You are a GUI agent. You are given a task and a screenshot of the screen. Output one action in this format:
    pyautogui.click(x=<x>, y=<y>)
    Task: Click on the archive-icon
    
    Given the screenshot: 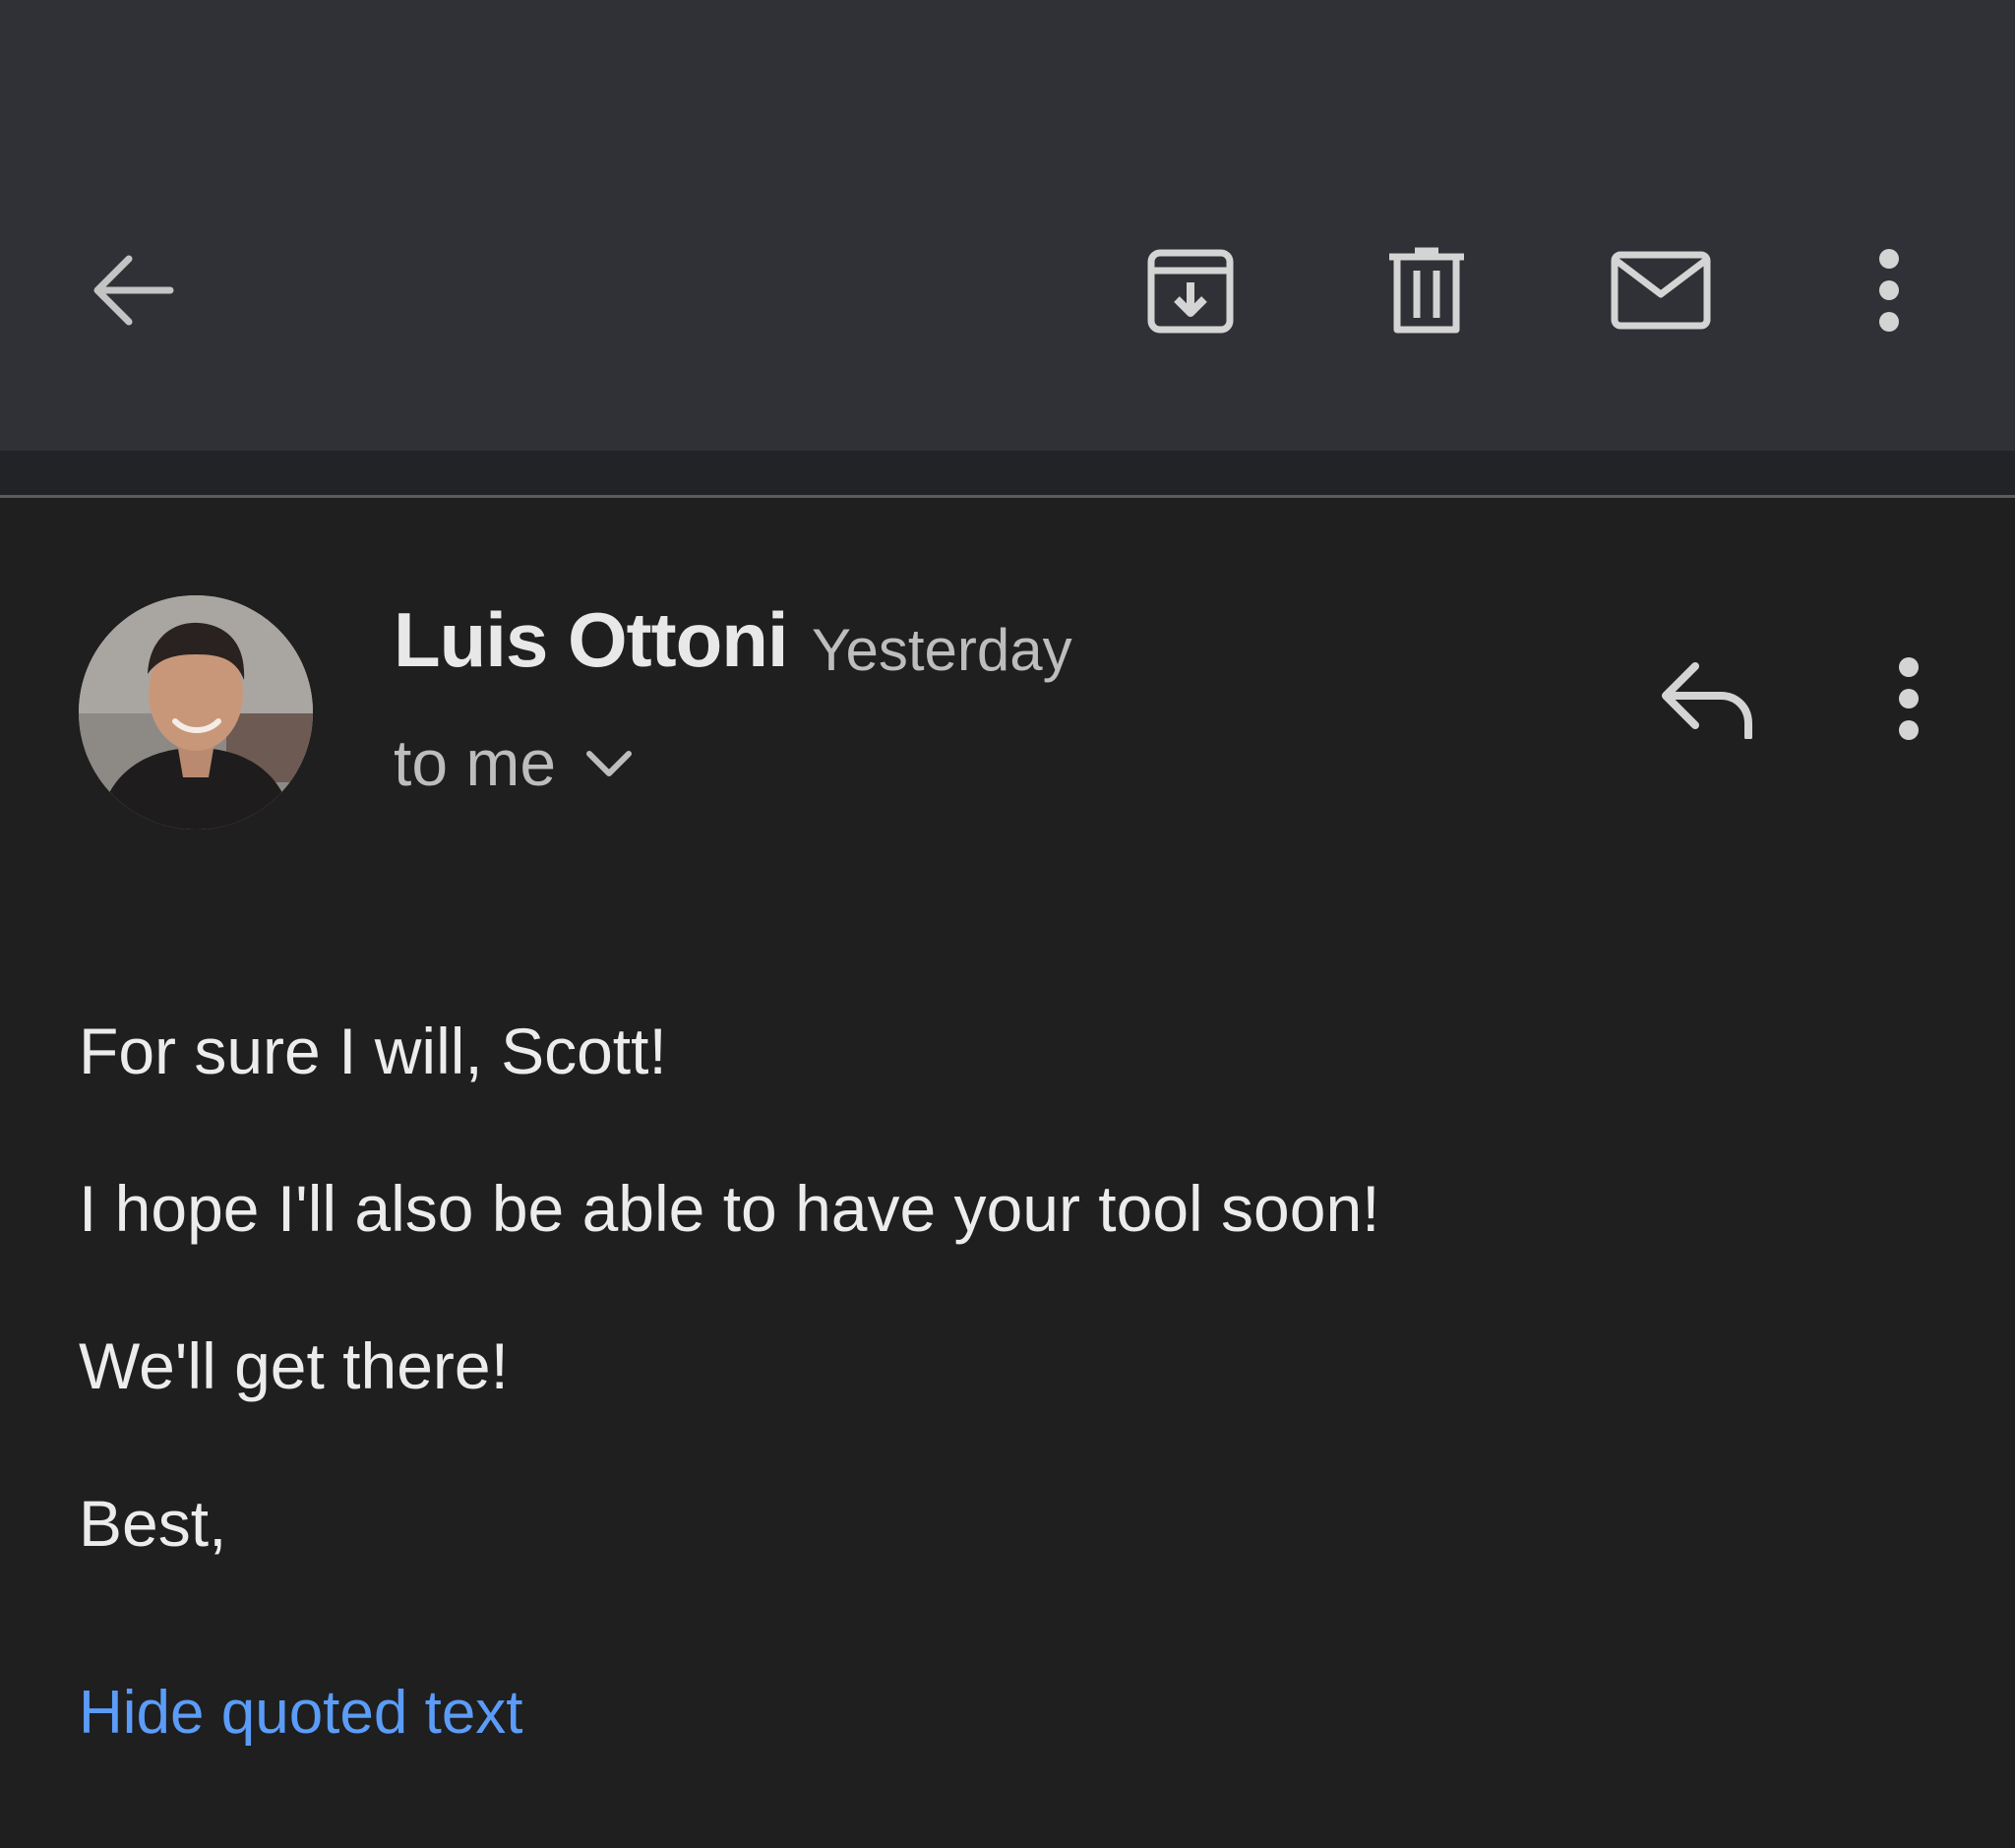 What is the action you would take?
    pyautogui.click(x=1190, y=291)
    